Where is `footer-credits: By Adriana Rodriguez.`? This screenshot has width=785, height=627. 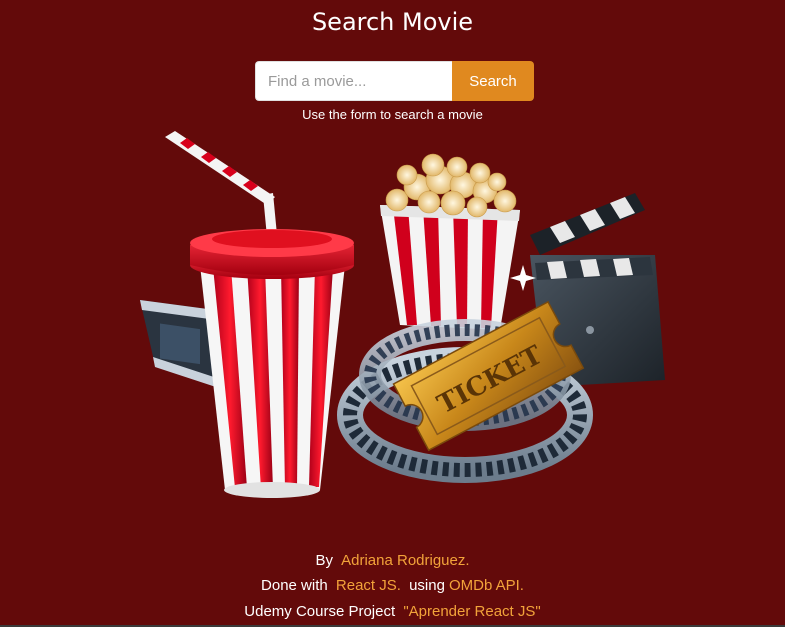
footer-credits: By Adriana Rodriguez. is located at coordinates (392, 560).